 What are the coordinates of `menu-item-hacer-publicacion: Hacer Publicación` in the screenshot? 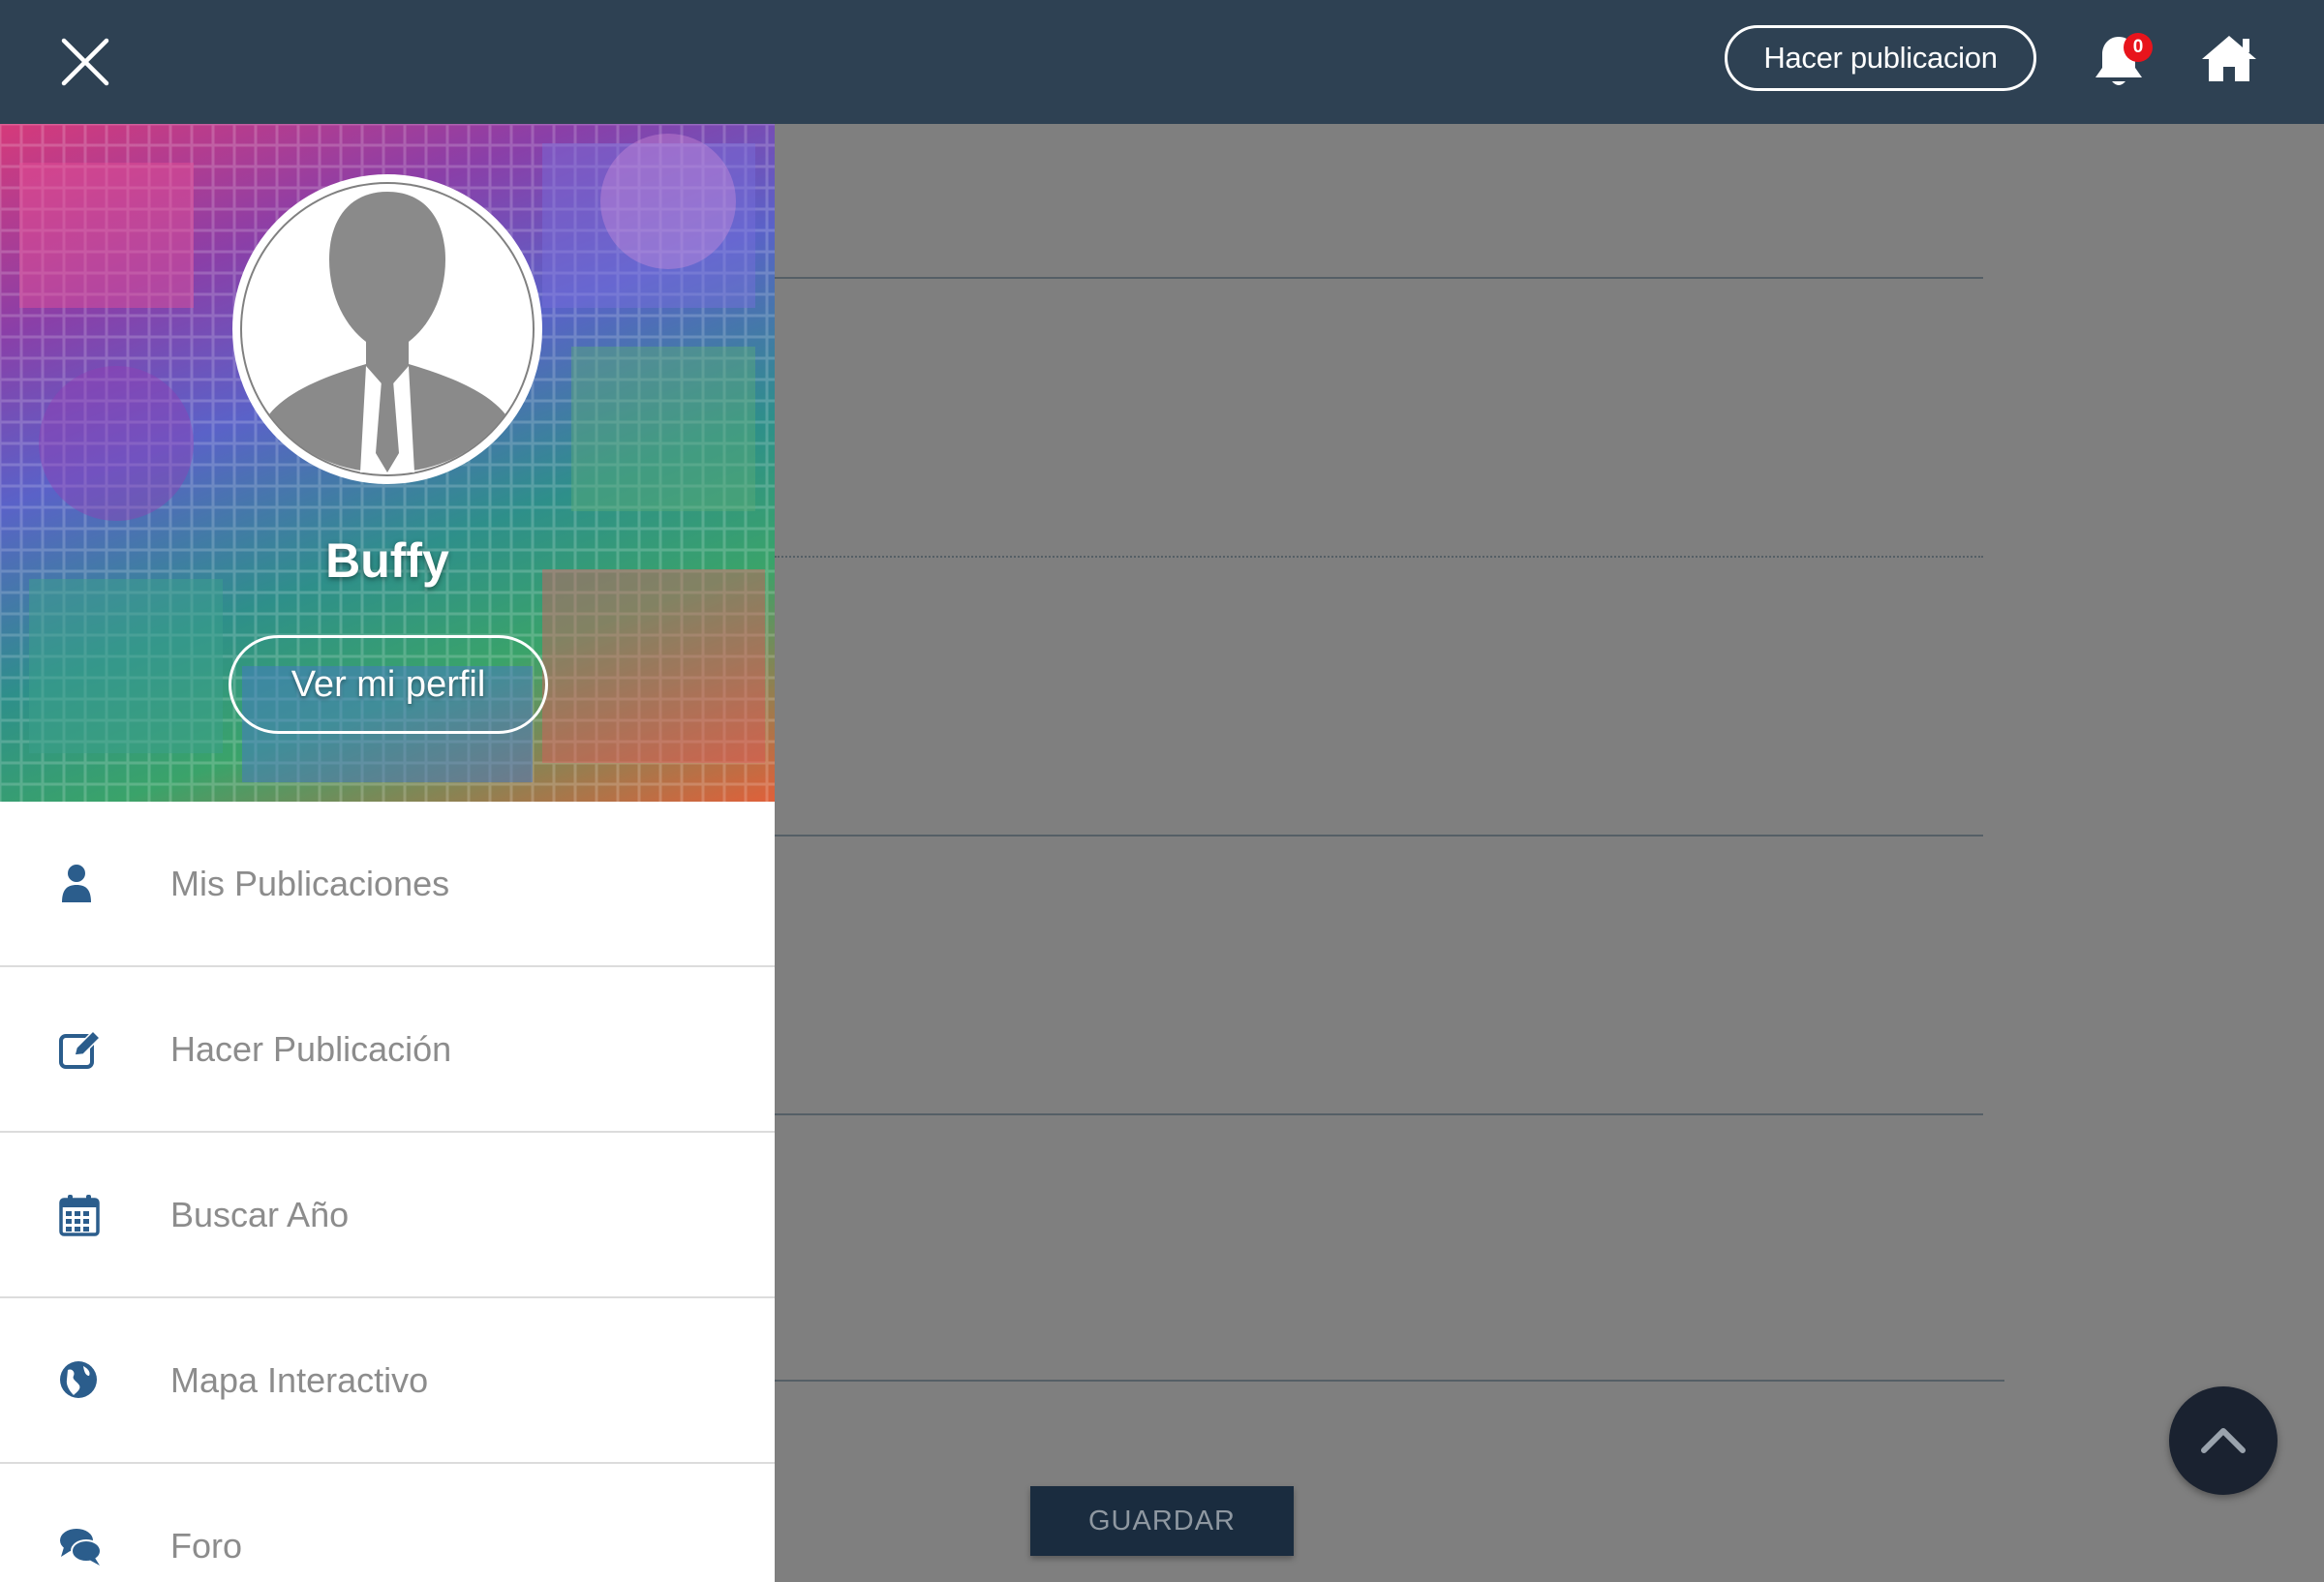 It's located at (388, 1050).